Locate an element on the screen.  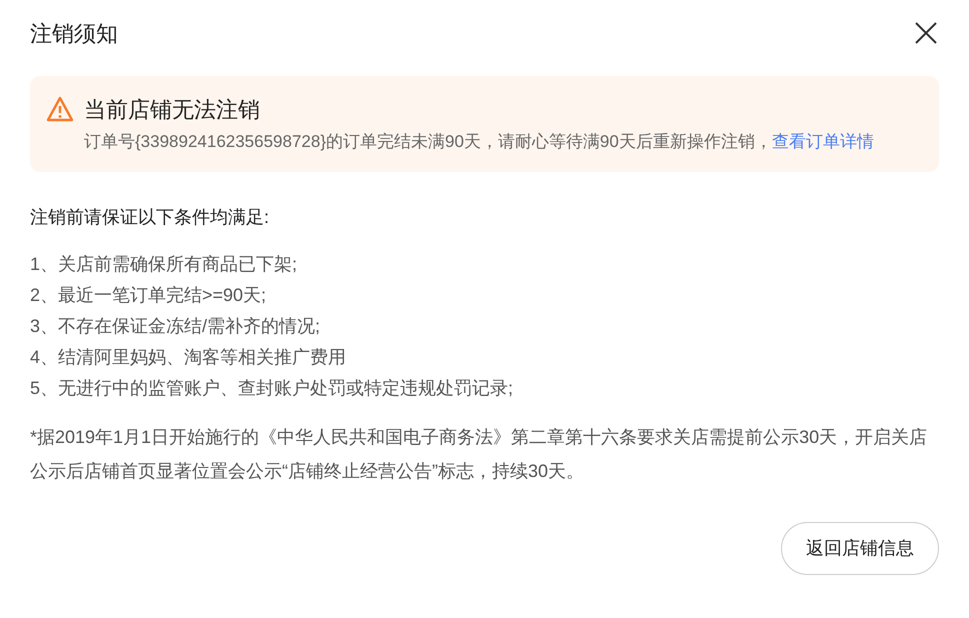
order-details-link: 查看订单详情 is located at coordinates (823, 141).